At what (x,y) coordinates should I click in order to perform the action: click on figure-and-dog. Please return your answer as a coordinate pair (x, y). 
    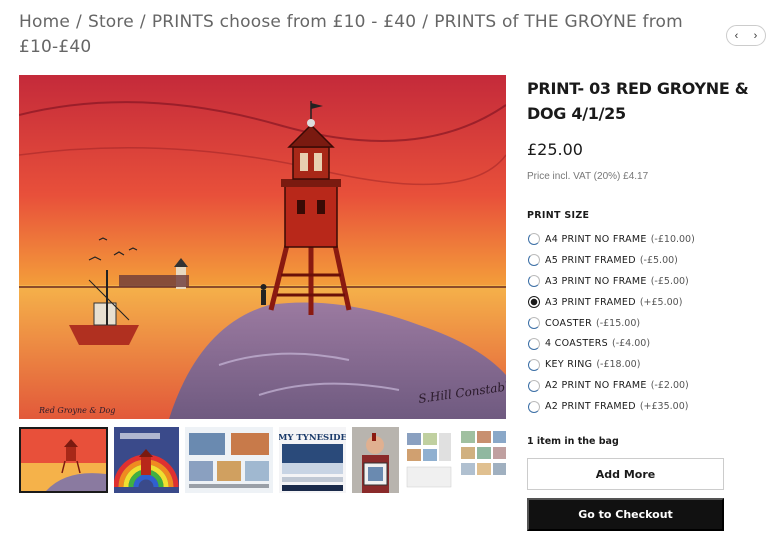
    Looking at the image, I should click on (263, 294).